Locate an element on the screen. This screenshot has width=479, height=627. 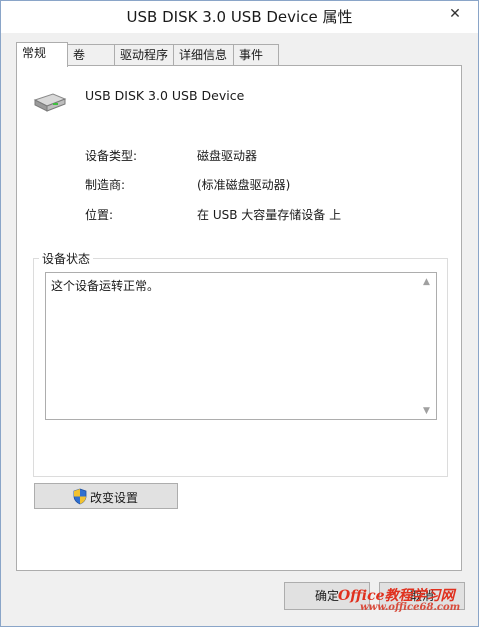
site-watermark: Office教程学习网 www.office68.com is located at coordinates (408, 601).